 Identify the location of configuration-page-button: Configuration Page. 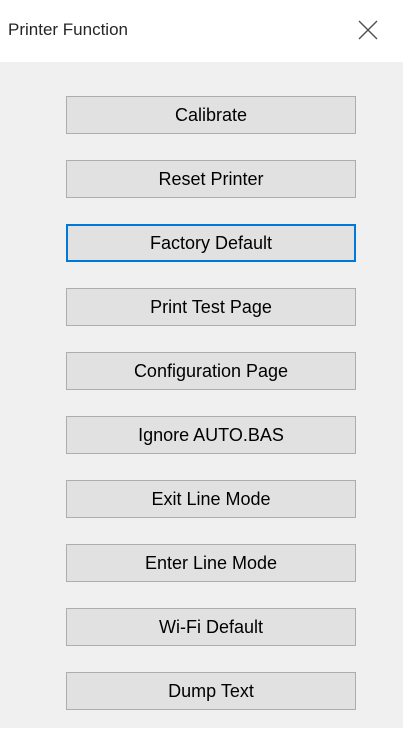
(211, 371).